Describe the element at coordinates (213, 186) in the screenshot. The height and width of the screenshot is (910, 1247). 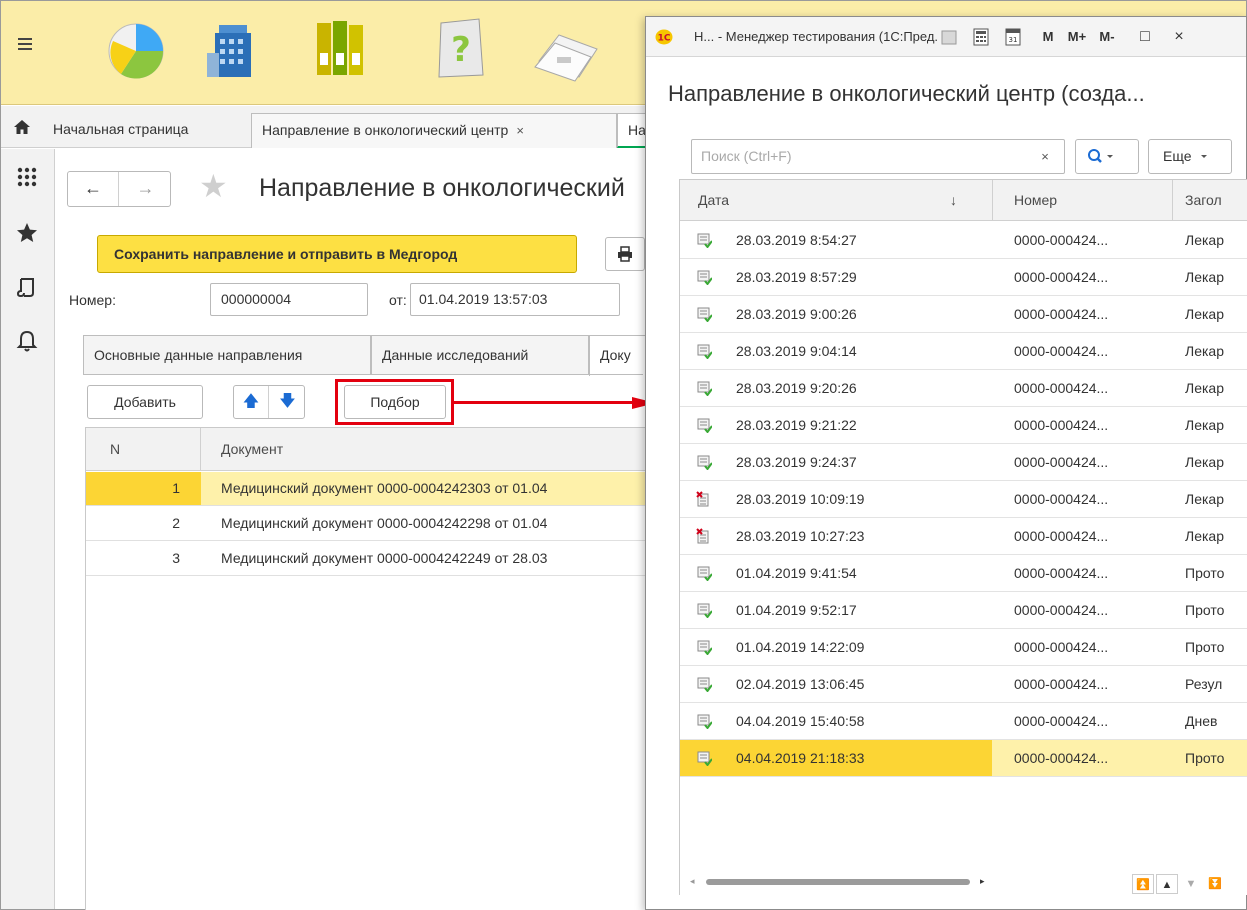
I see `favorite-star-icon: ★` at that location.